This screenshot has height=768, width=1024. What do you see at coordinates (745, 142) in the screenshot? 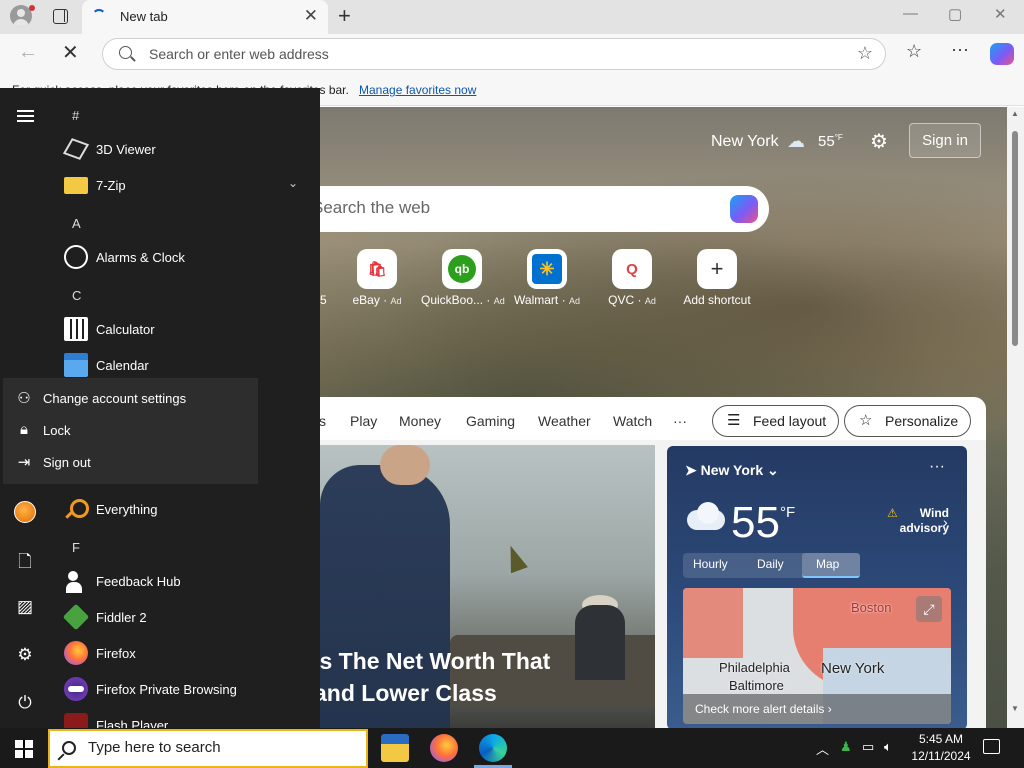
I see `header-location: New York` at bounding box center [745, 142].